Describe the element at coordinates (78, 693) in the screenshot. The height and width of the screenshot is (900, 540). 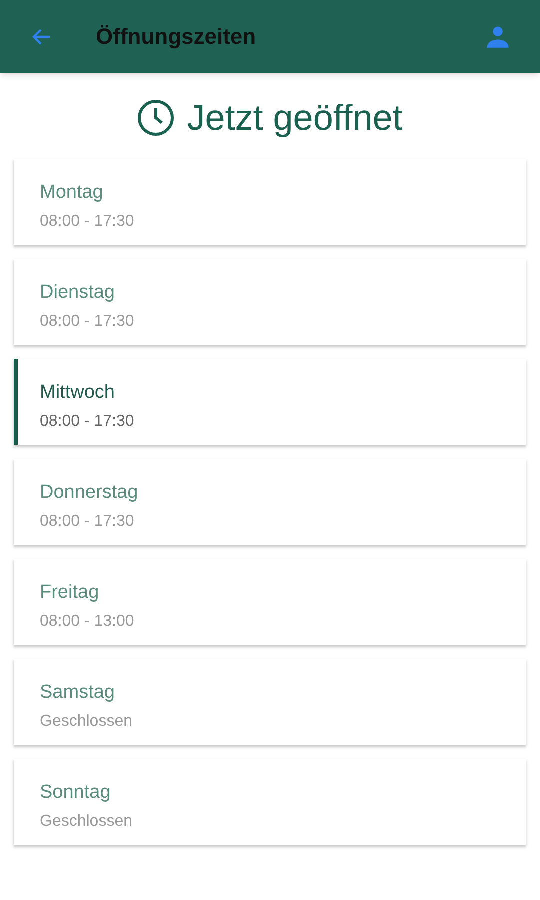
I see `day-name: Samstag` at that location.